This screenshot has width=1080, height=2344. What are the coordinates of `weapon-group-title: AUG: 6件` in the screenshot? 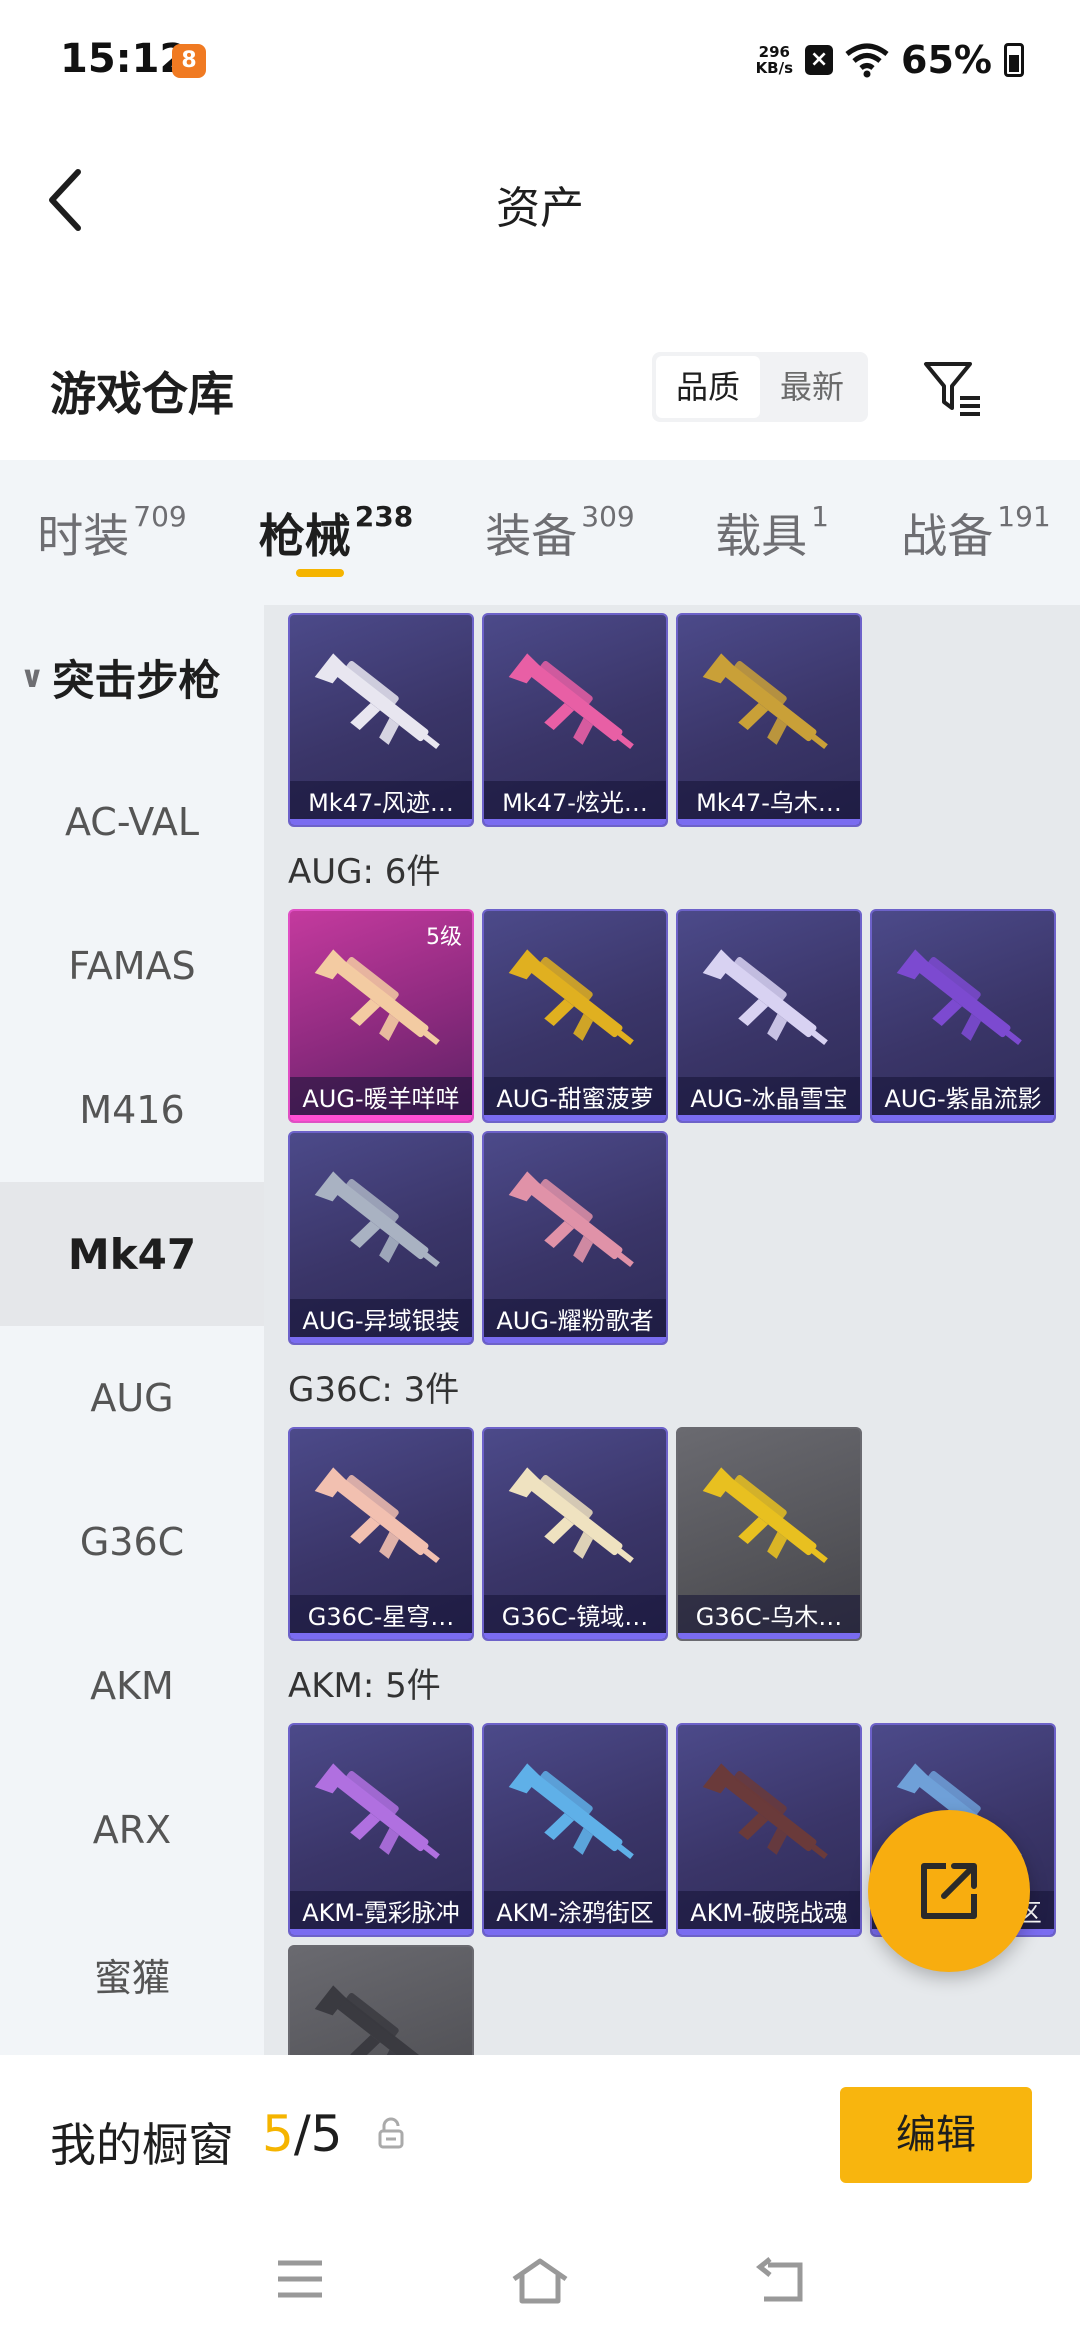 It's located at (364, 872).